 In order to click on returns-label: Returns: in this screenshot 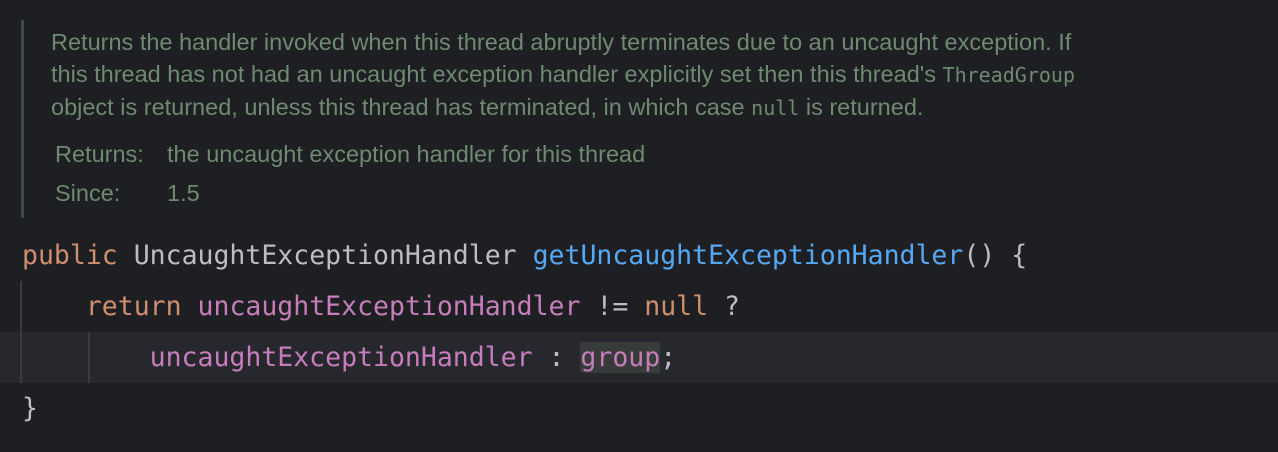, I will do `click(99, 154)`.